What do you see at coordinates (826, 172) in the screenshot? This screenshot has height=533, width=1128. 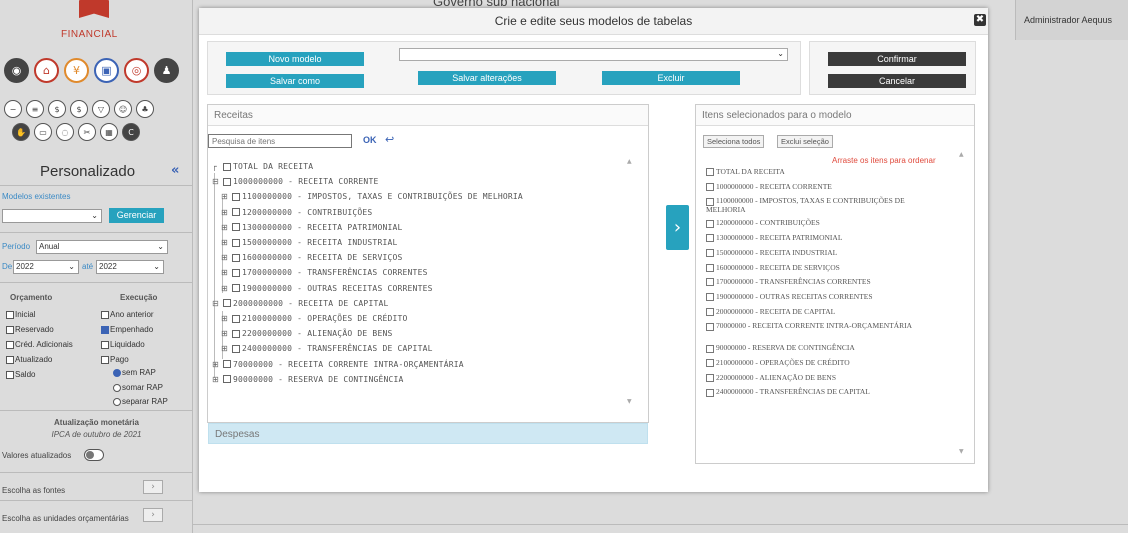 I see `selected-item: TOTAL DA RECEITA` at bounding box center [826, 172].